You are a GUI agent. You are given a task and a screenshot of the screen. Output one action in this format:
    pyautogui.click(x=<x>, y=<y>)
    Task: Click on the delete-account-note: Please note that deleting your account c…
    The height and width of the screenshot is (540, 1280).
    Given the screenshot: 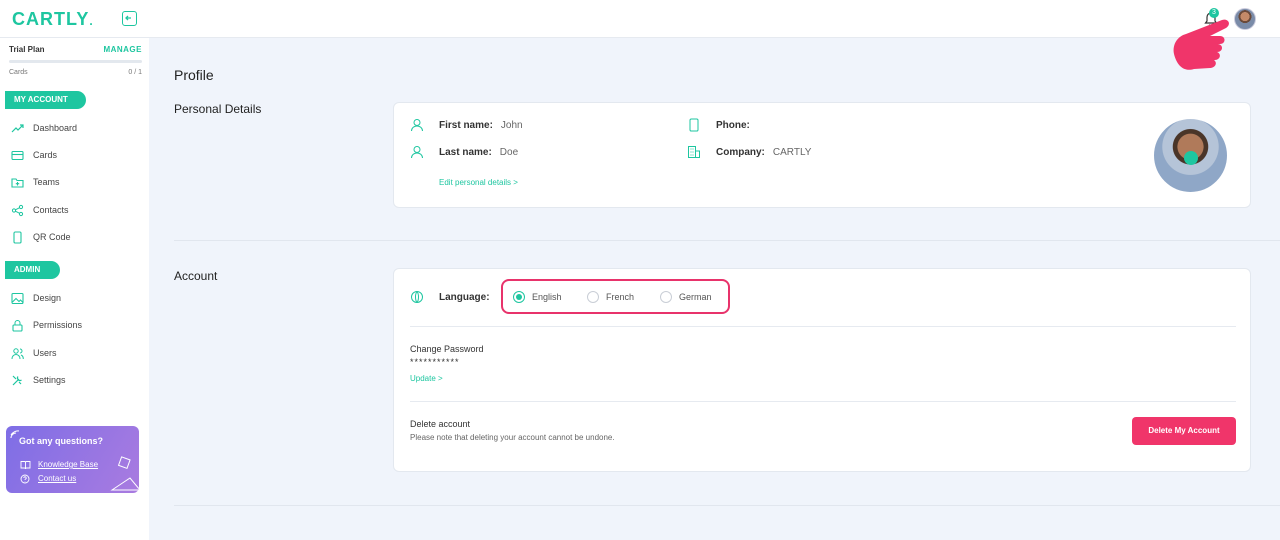 What is the action you would take?
    pyautogui.click(x=512, y=437)
    